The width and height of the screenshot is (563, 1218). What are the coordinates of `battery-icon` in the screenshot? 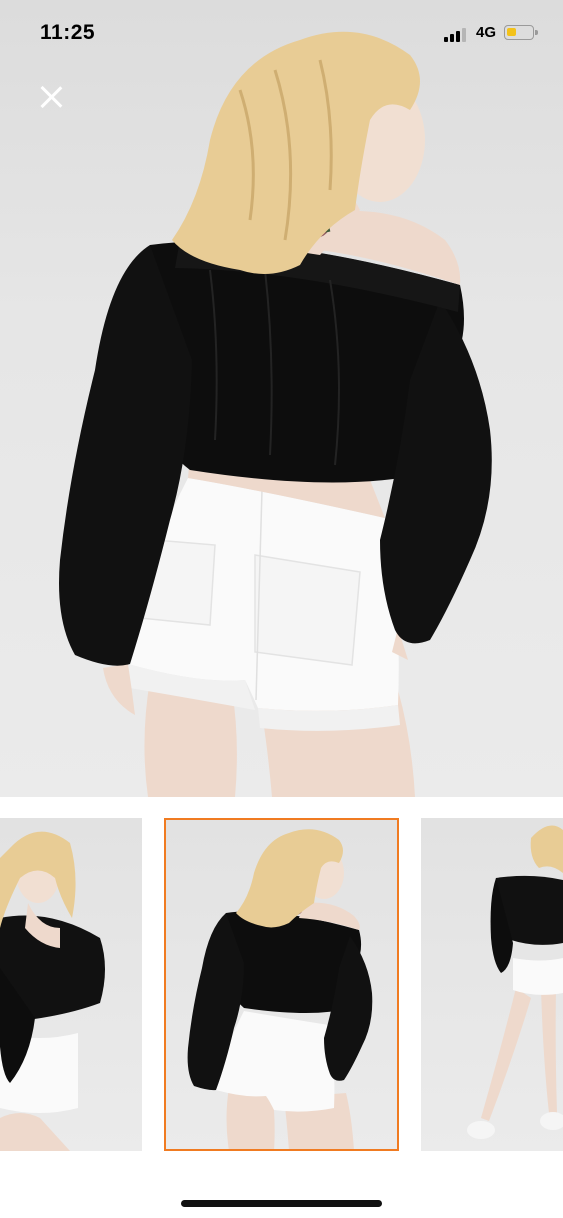 It's located at (521, 32).